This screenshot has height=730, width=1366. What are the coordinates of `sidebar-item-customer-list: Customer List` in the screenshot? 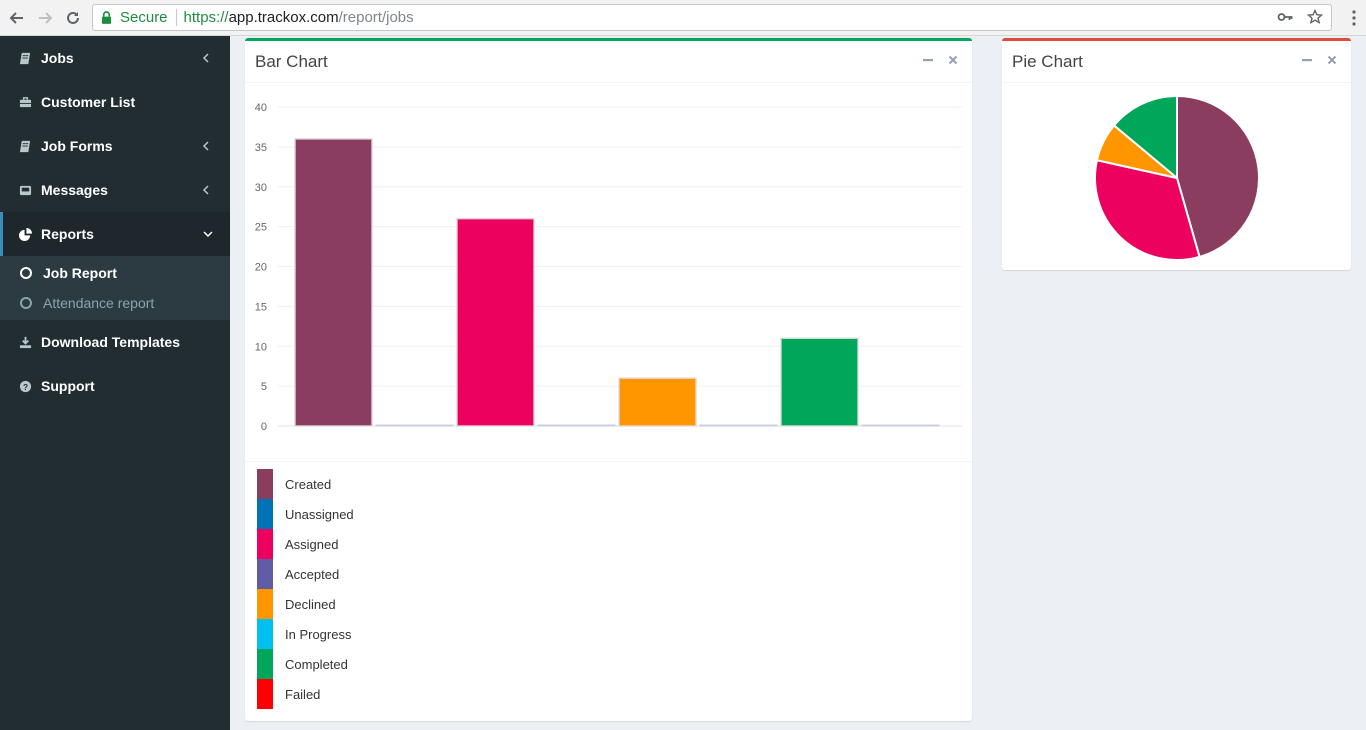 It's located at (115, 102).